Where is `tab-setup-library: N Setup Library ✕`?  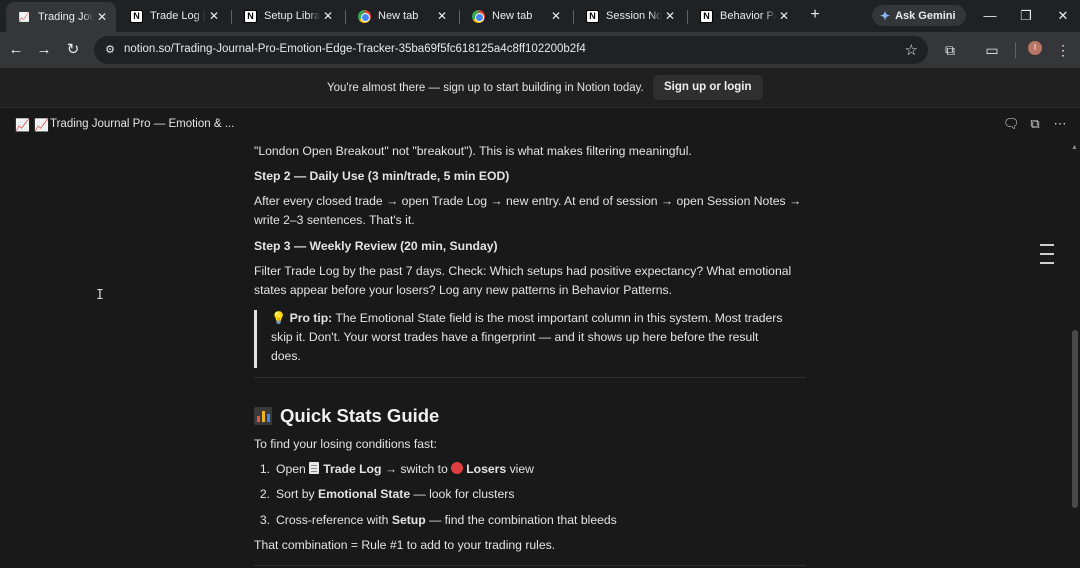 tab-setup-library: N Setup Library ✕ is located at coordinates (287, 16).